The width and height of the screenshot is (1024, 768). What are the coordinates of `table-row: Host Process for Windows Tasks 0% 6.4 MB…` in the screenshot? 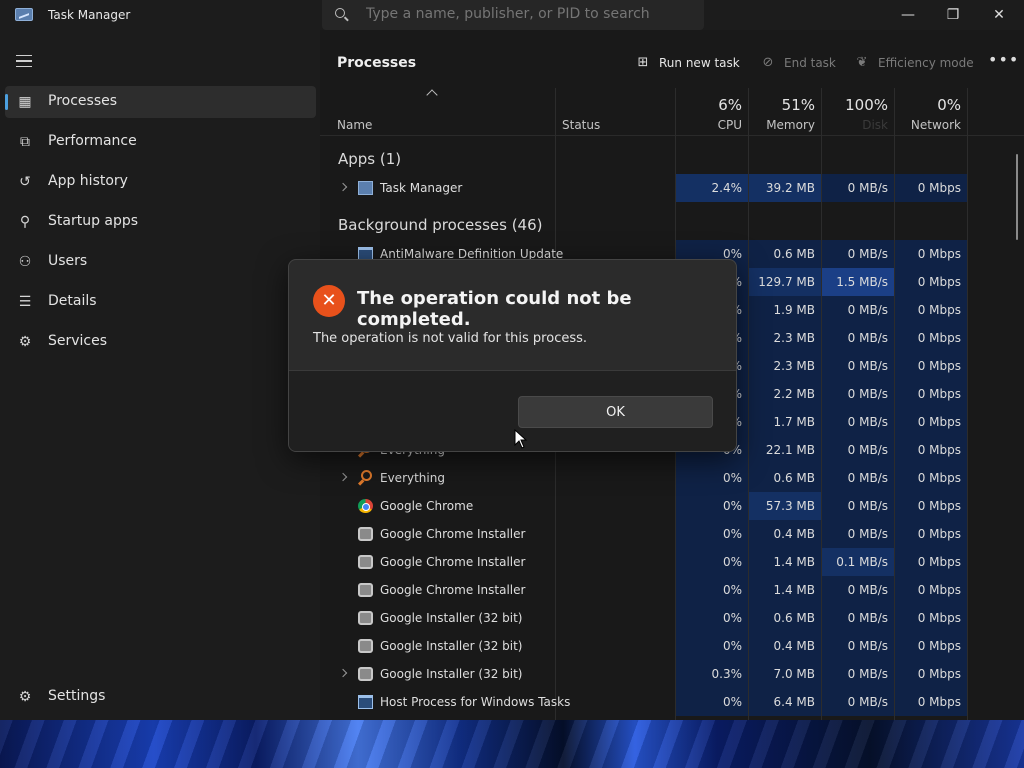 It's located at (672, 702).